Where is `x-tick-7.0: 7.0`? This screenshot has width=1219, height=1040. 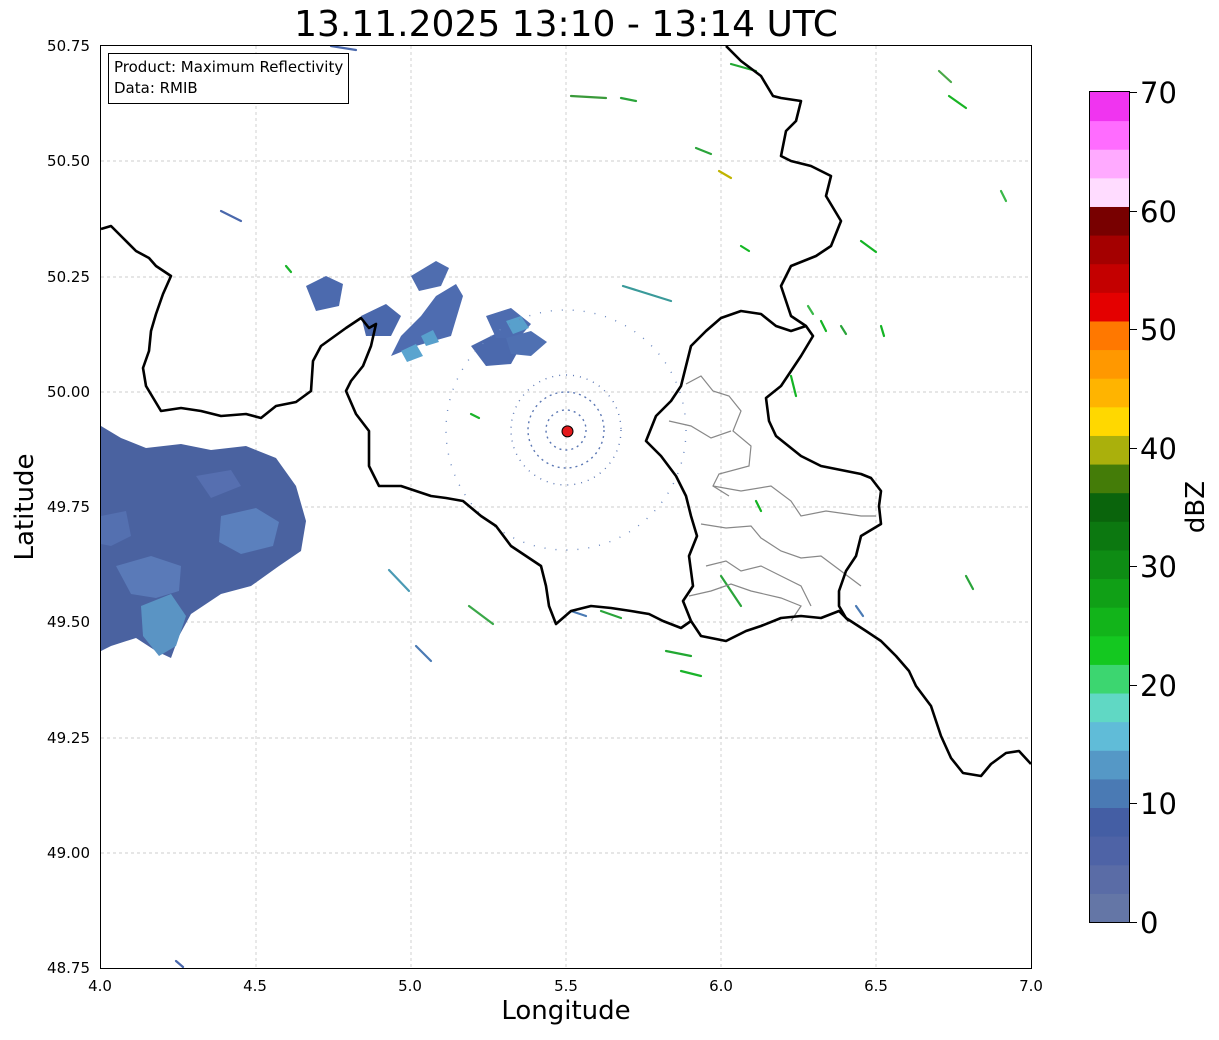
x-tick-7.0: 7.0 is located at coordinates (1031, 986).